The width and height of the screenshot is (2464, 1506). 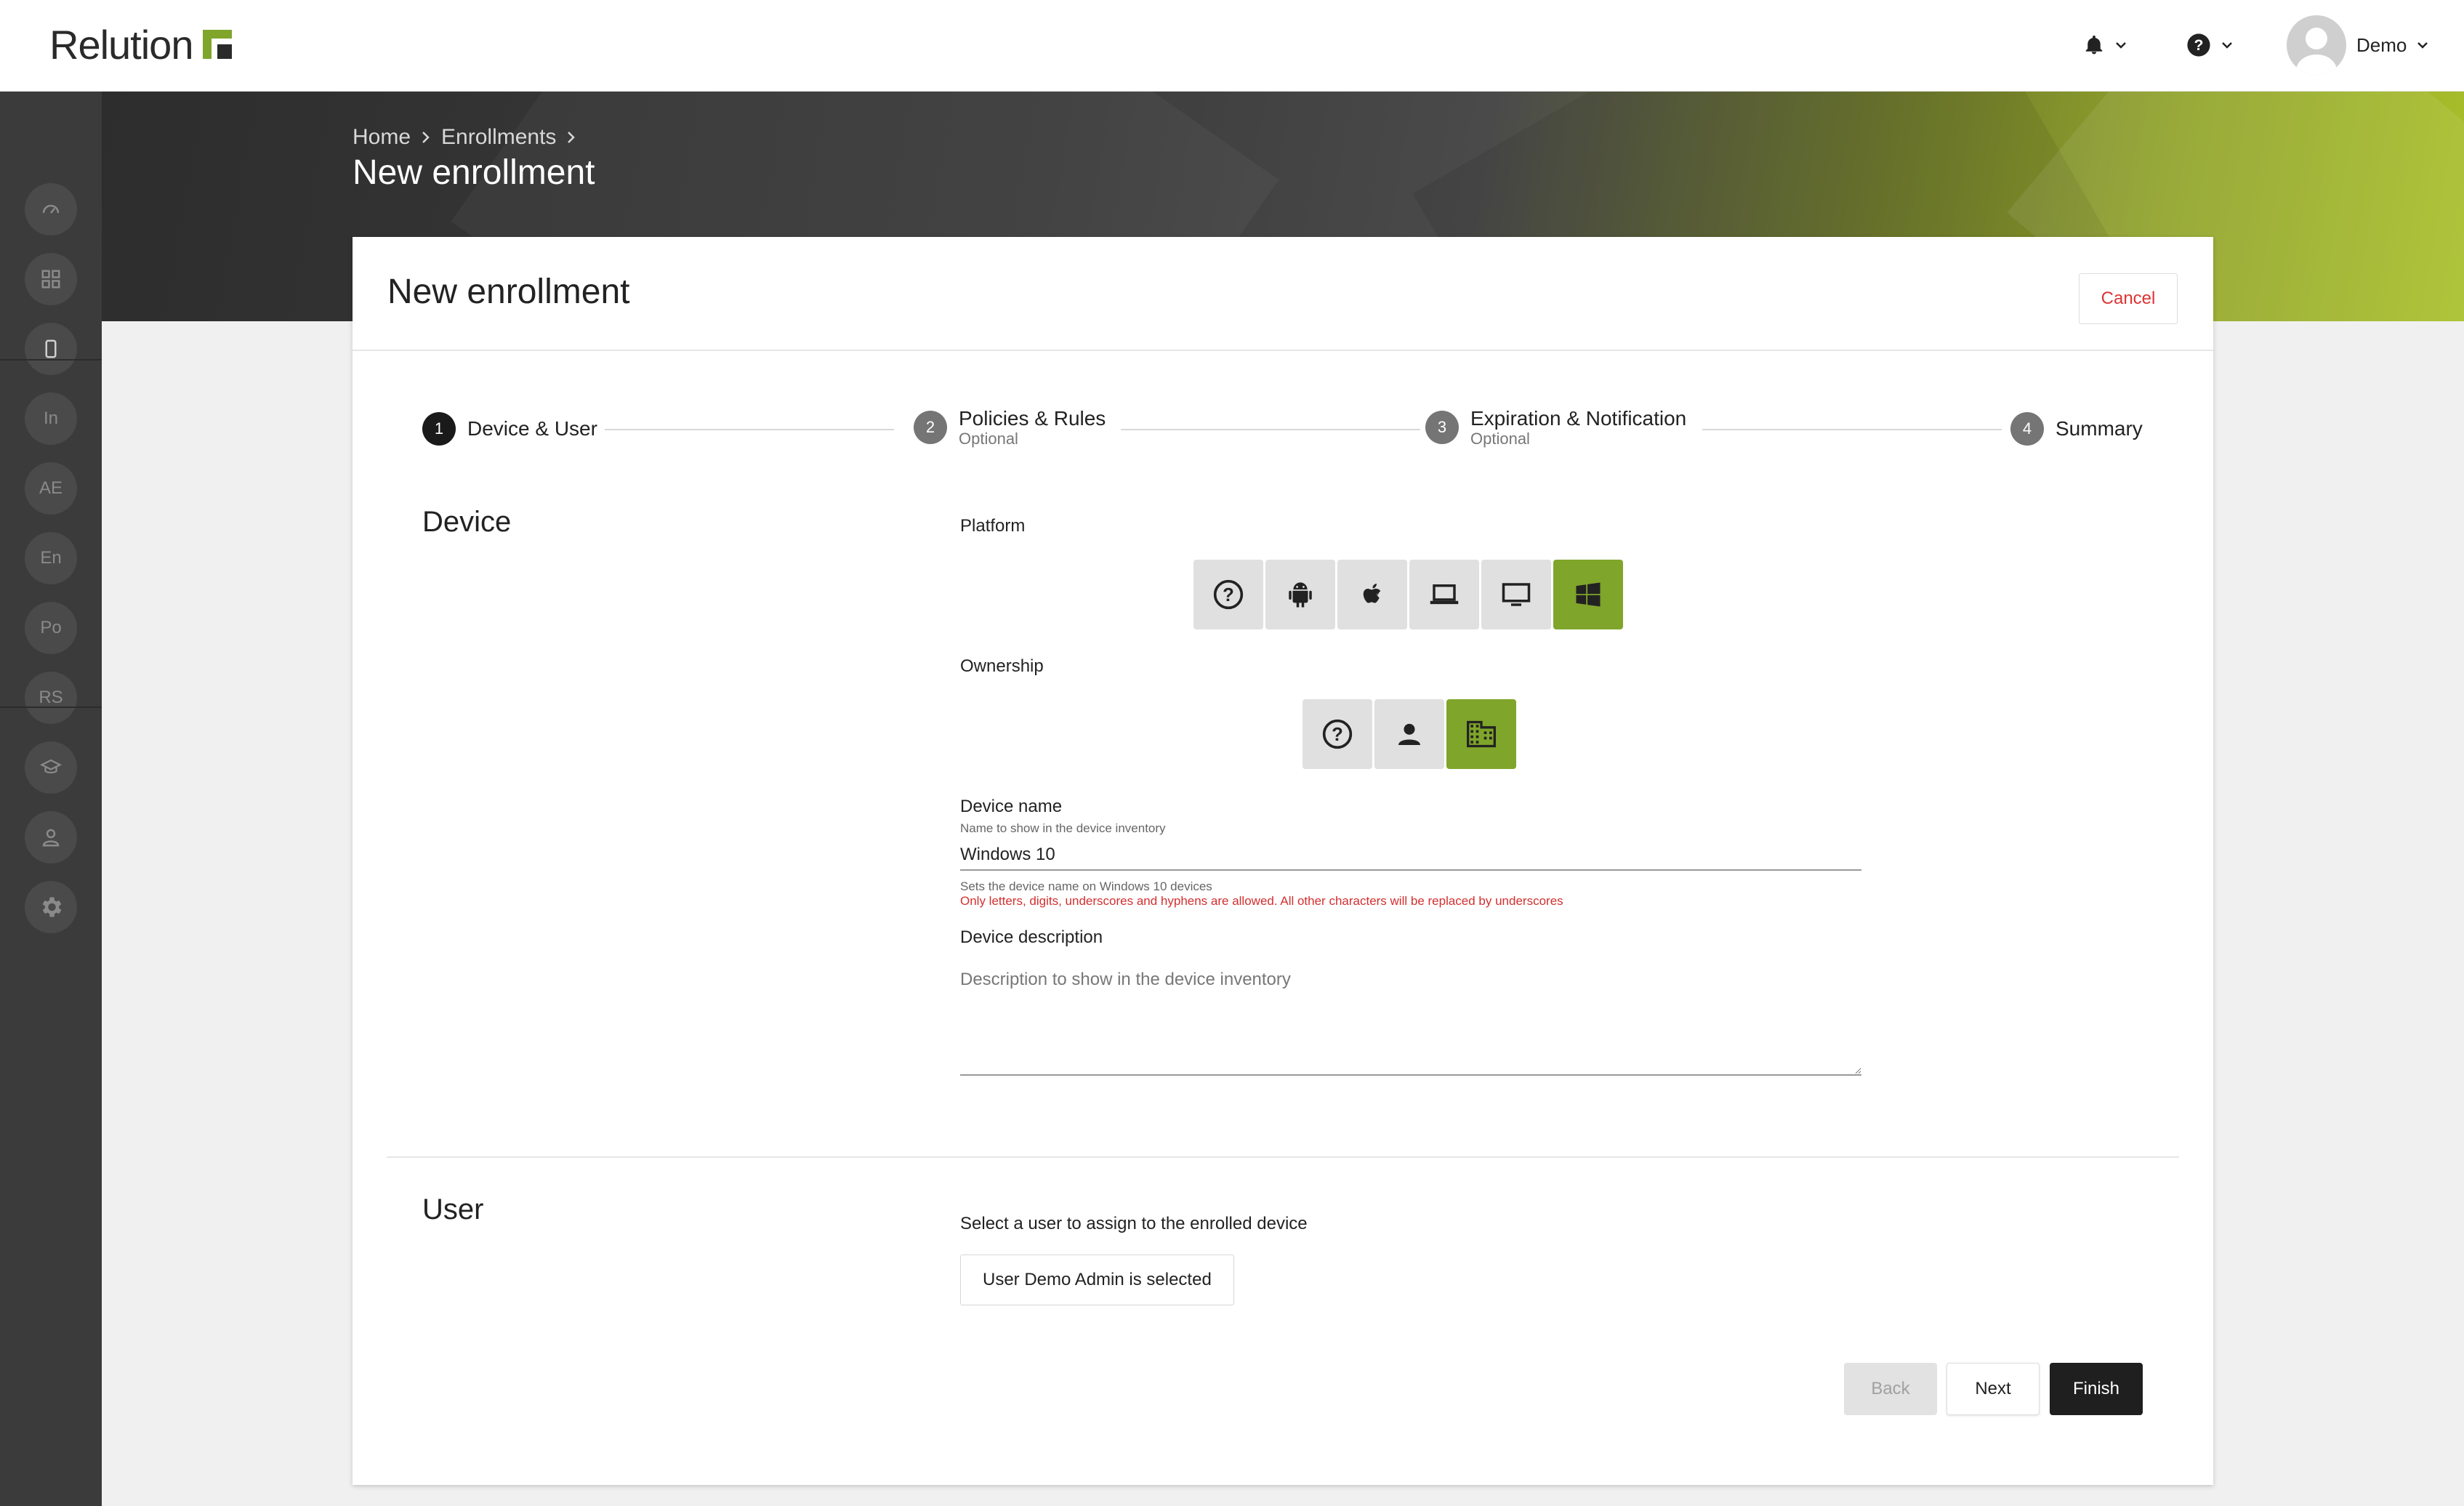 I want to click on sidebar-item-ae: AE, so click(x=51, y=489).